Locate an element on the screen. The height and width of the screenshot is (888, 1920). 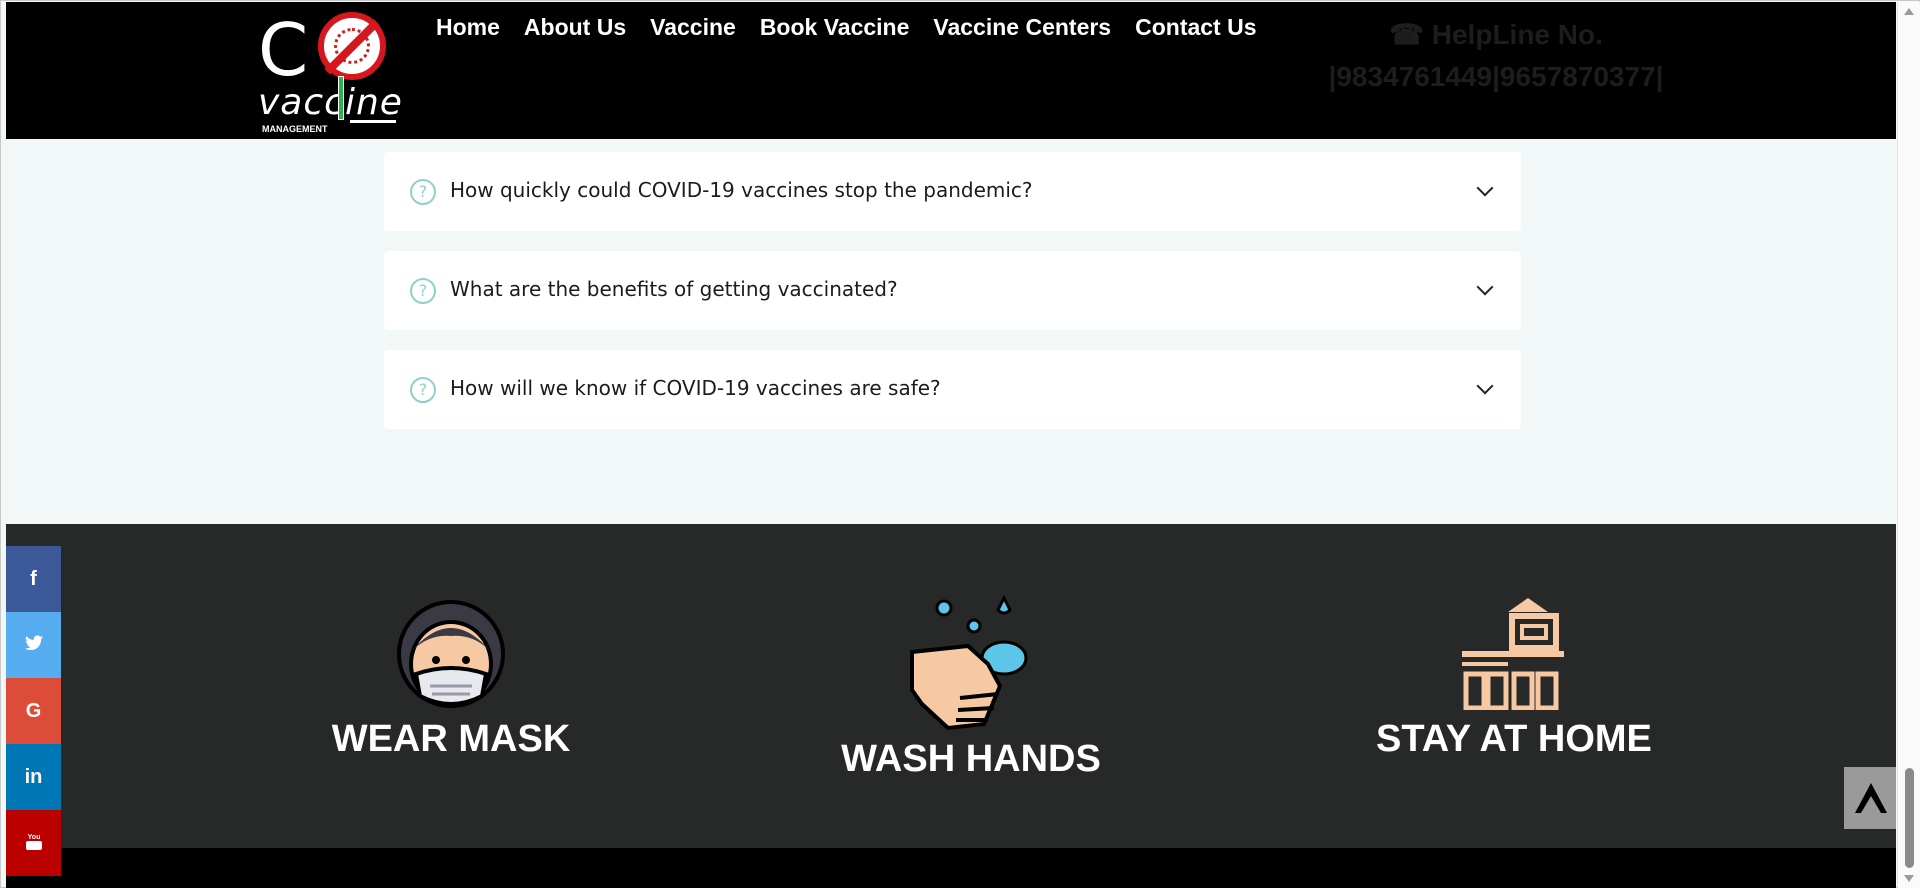
youtube-icon: You is located at coordinates (34, 843).